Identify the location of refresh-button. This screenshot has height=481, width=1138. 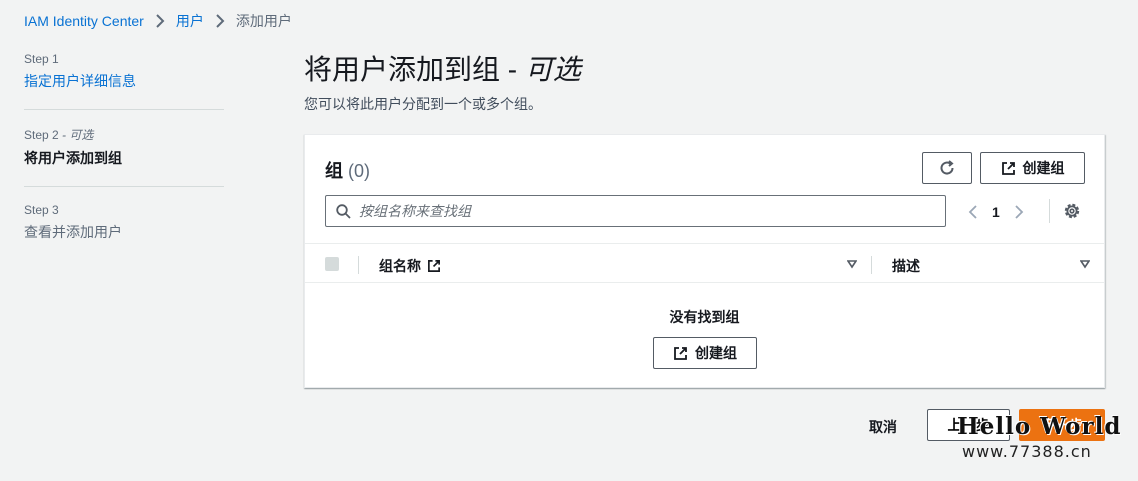
(947, 168).